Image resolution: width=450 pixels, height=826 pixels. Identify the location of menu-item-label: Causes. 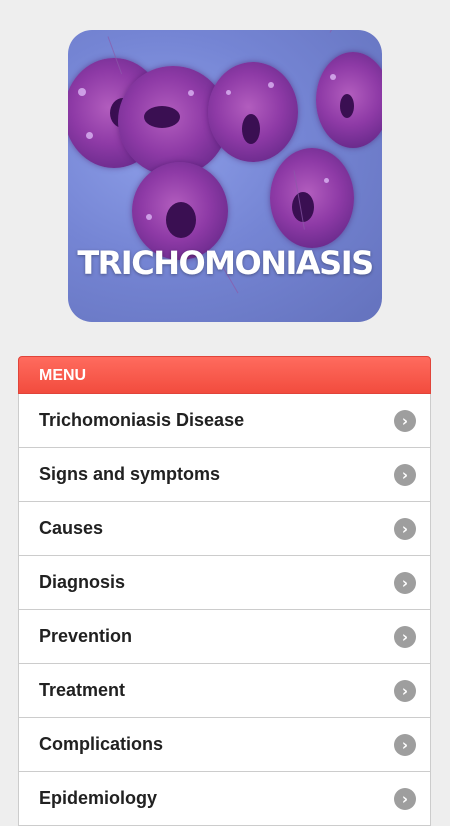
(71, 528).